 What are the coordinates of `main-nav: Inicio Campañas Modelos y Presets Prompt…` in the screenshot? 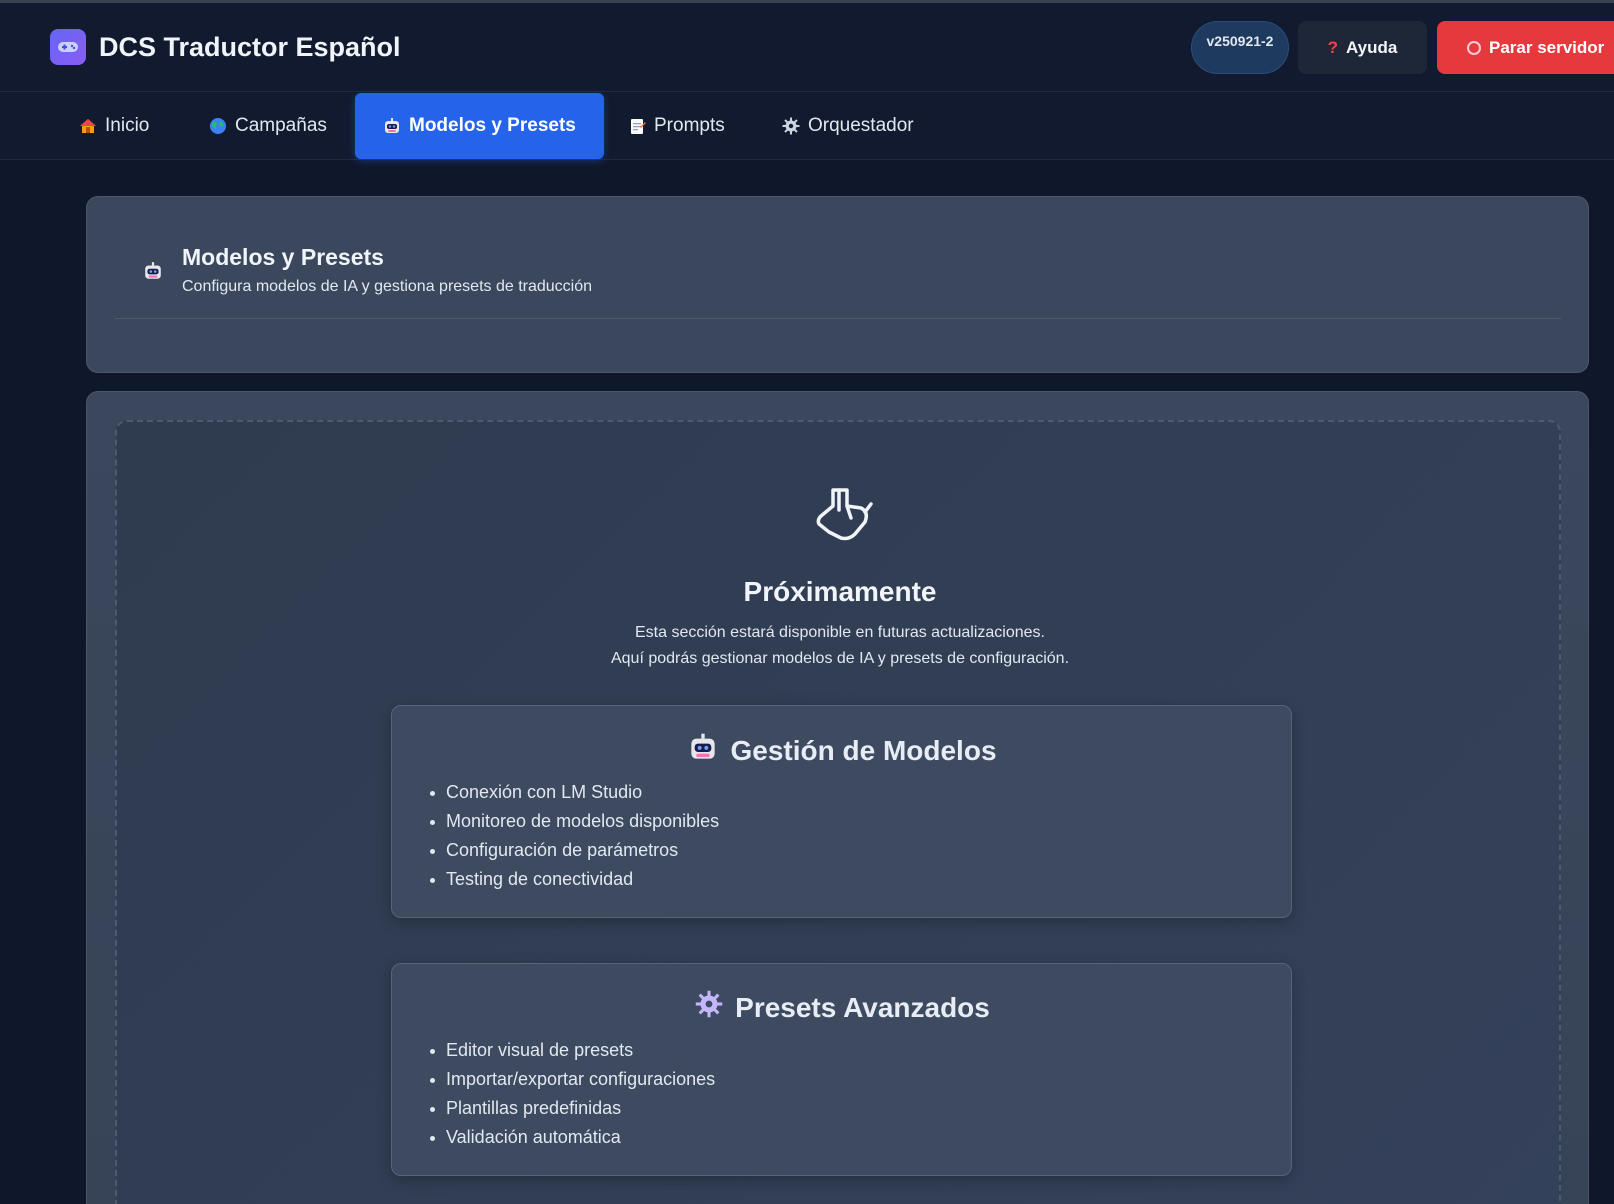 It's located at (807, 126).